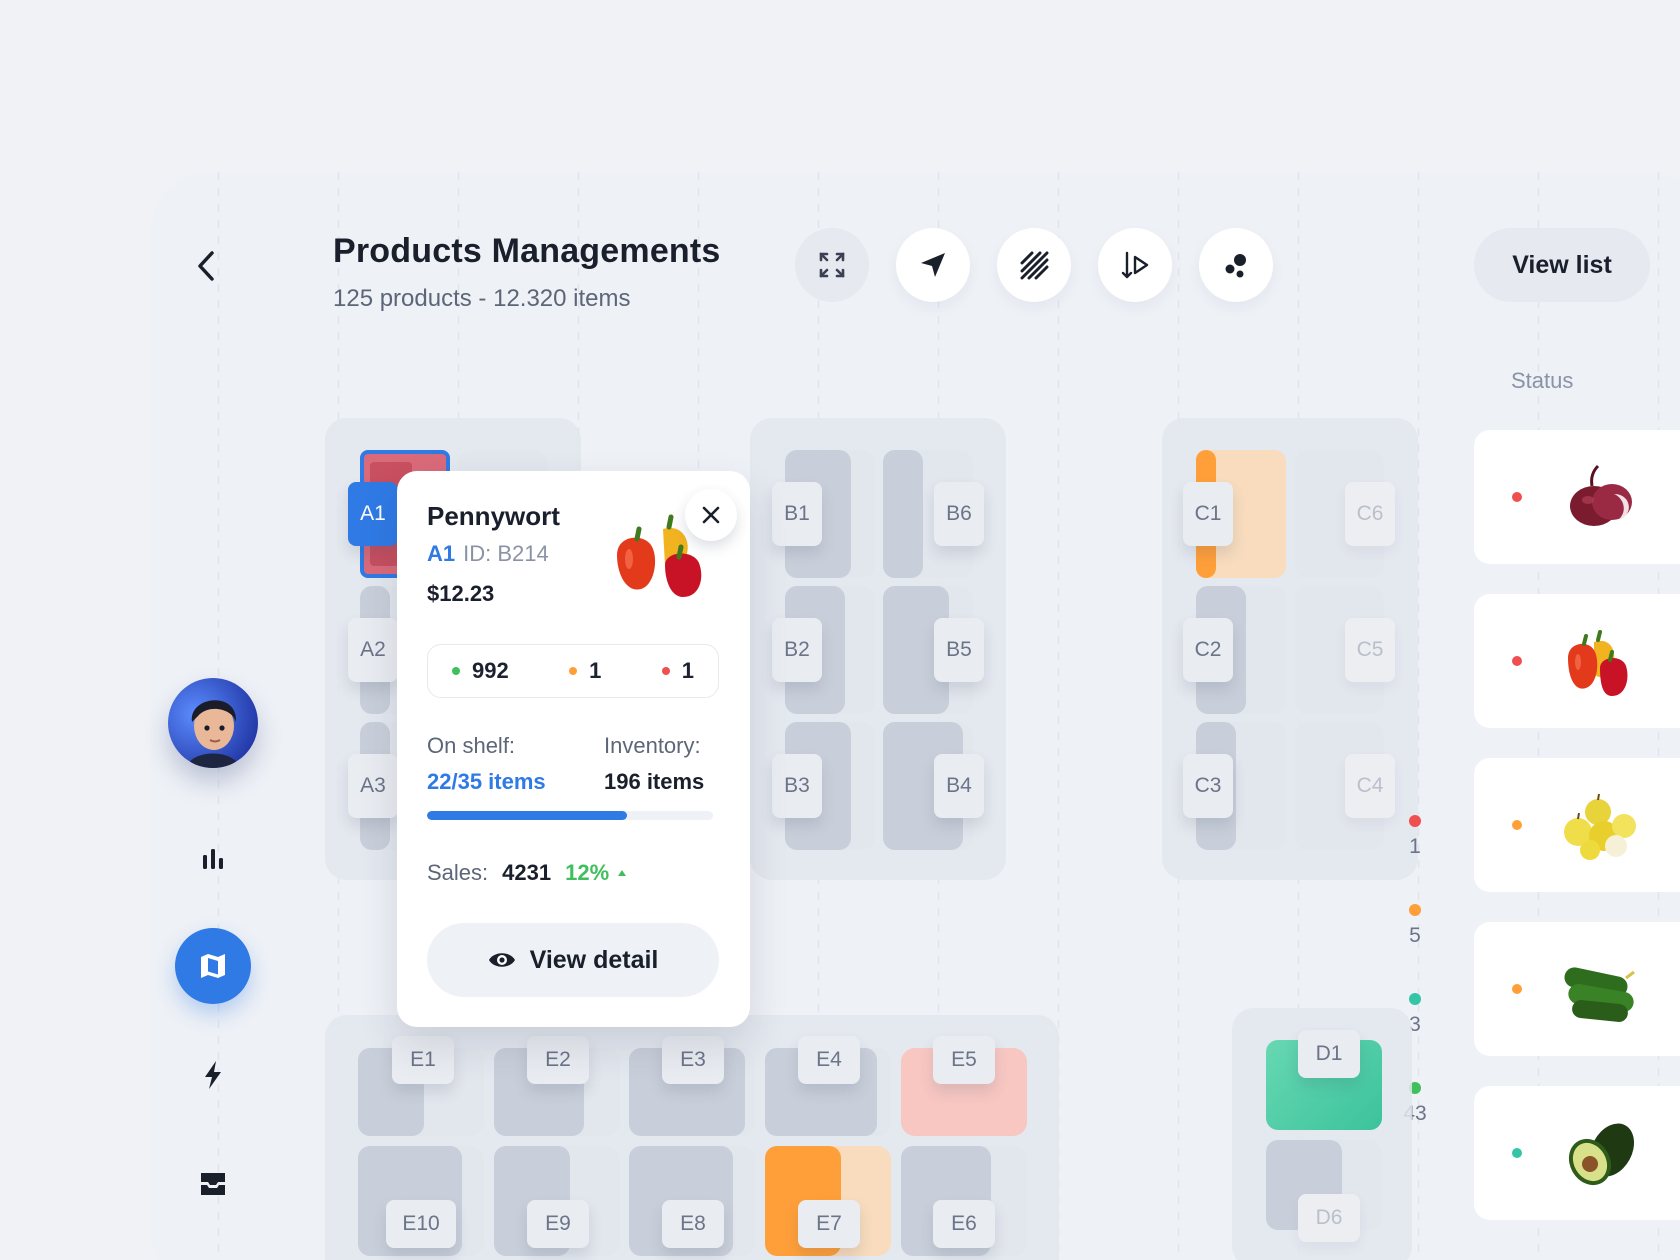 Image resolution: width=1680 pixels, height=1260 pixels. I want to click on shelf-label-e1: E1, so click(423, 1060).